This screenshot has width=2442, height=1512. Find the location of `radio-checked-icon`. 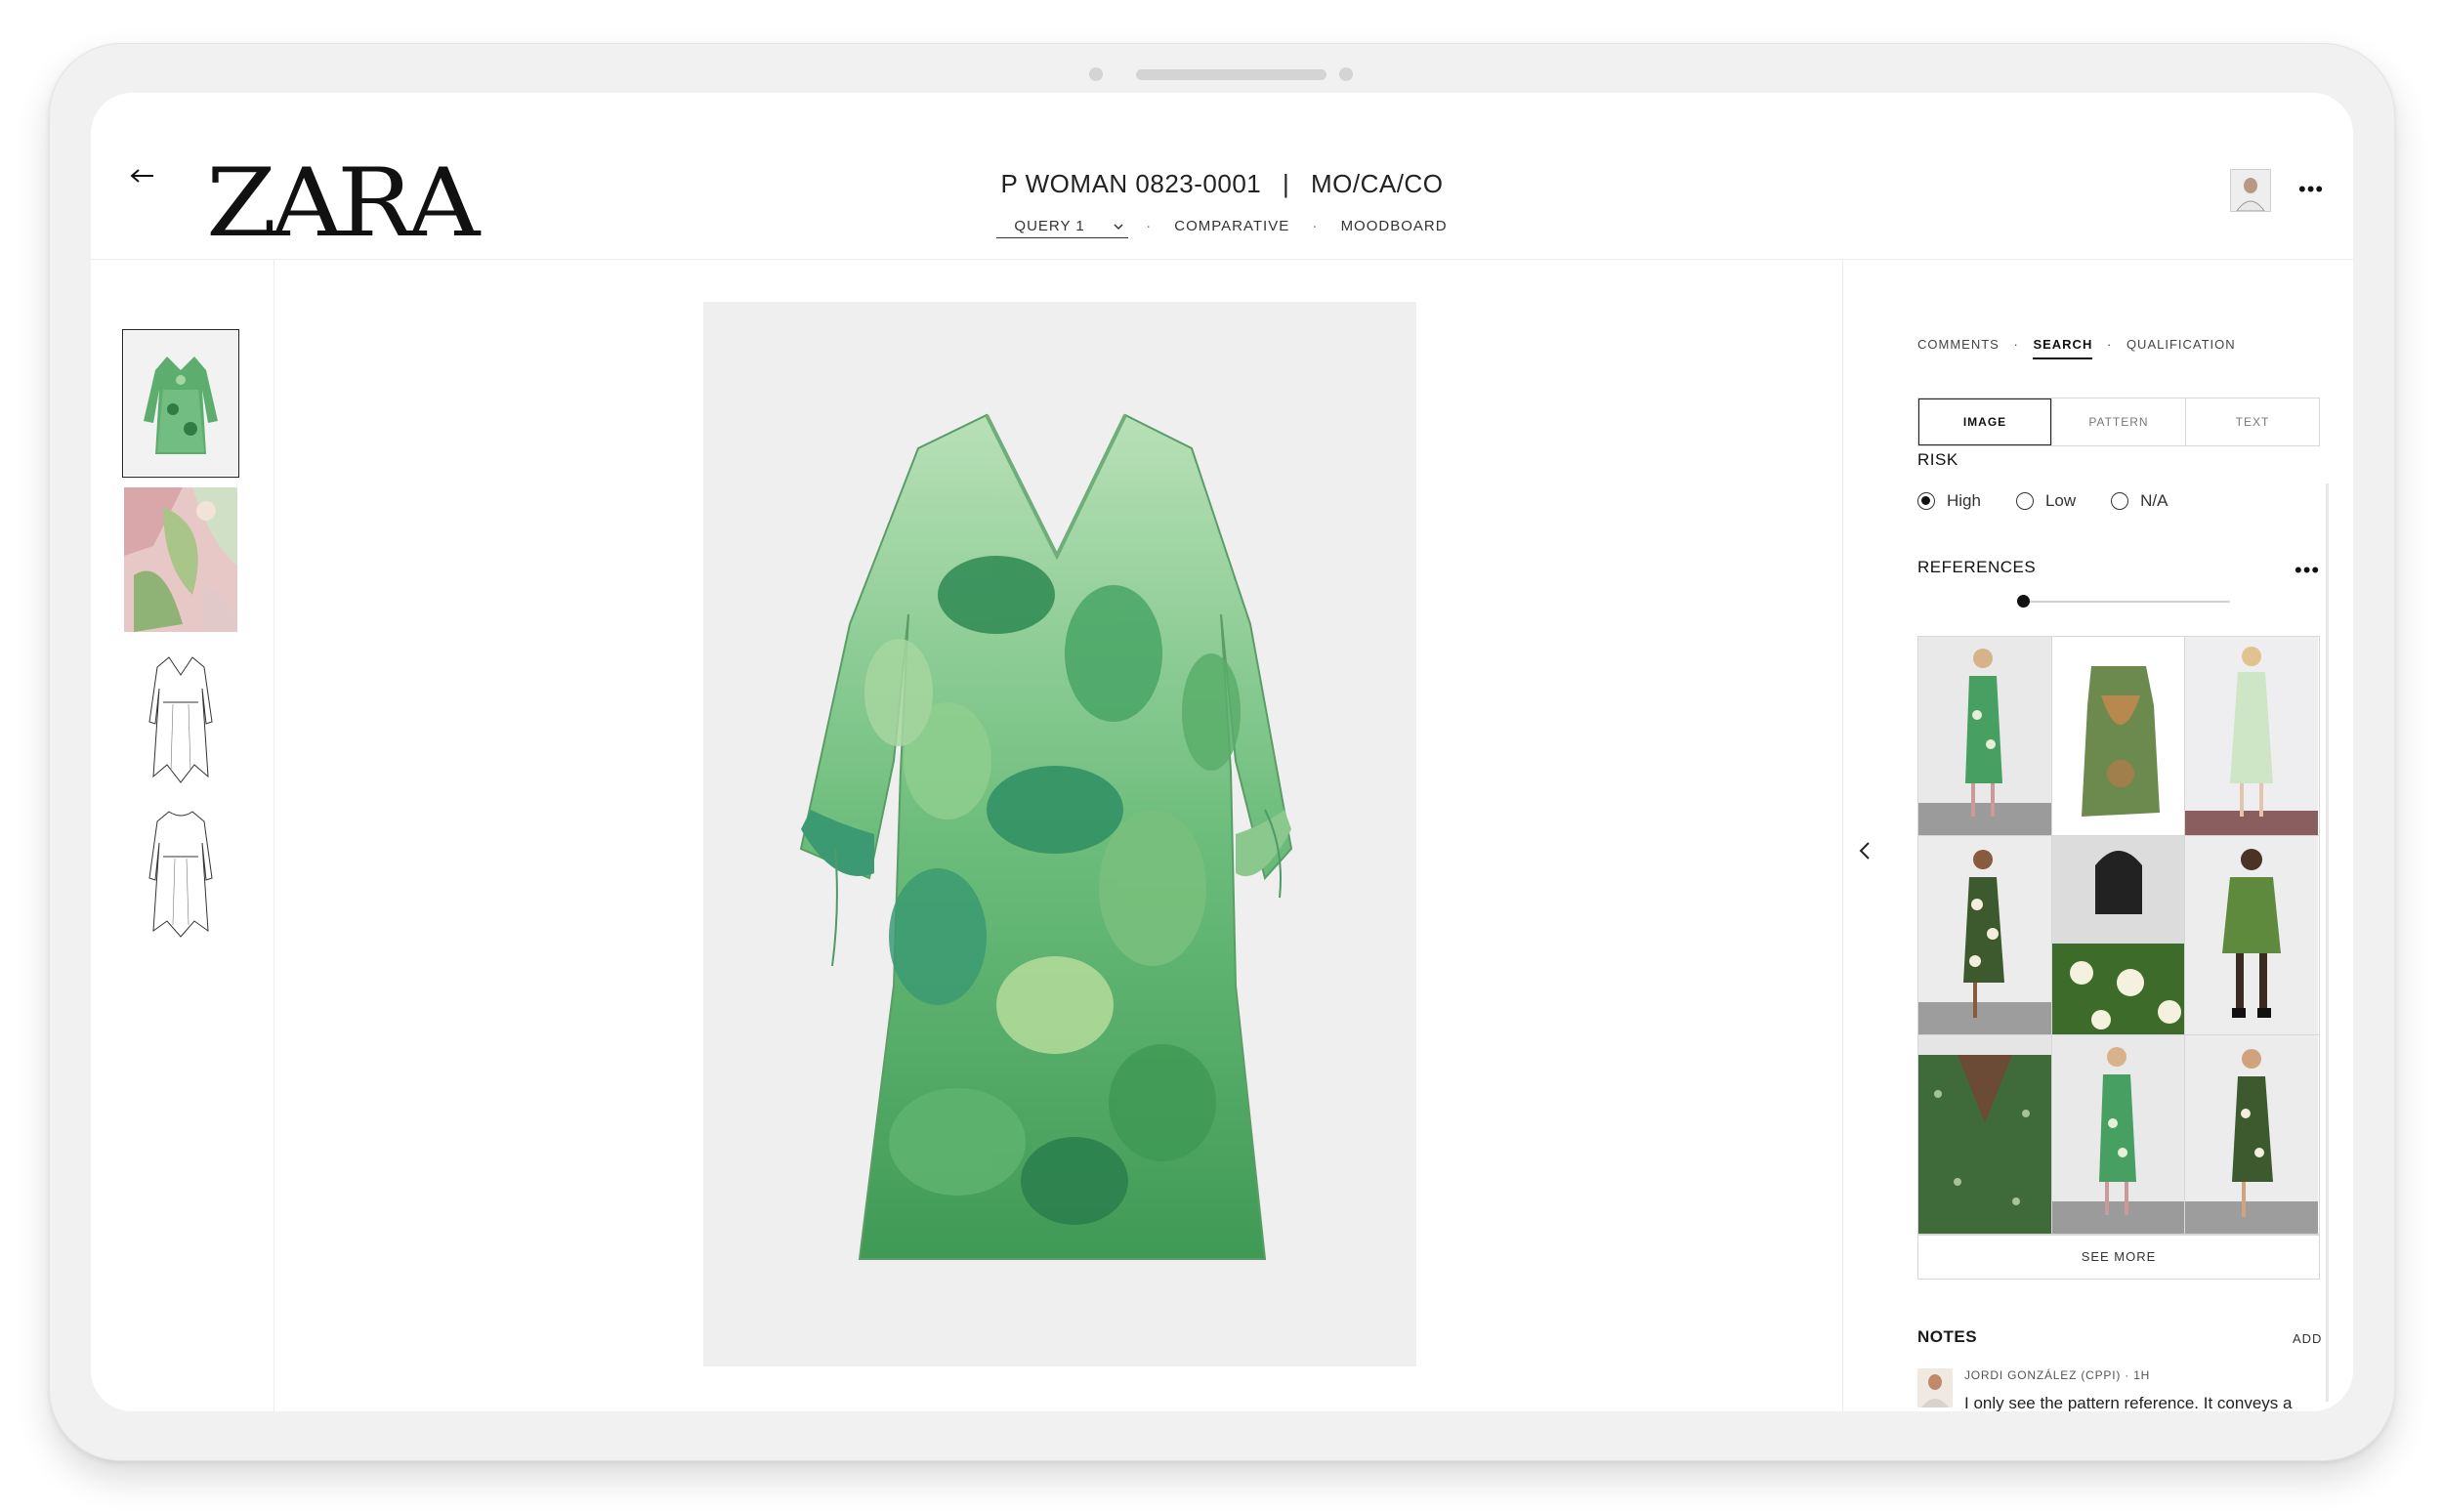

radio-checked-icon is located at coordinates (1926, 501).